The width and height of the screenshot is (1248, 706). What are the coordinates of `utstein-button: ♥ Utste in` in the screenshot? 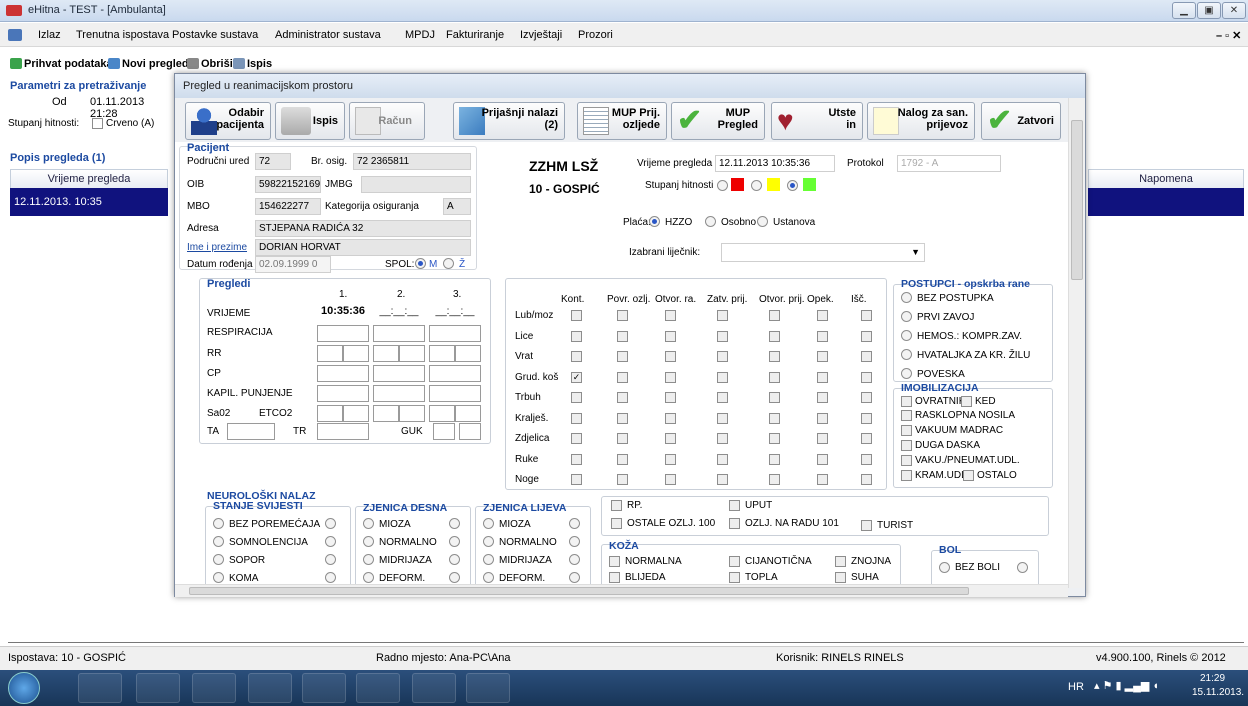 It's located at (817, 121).